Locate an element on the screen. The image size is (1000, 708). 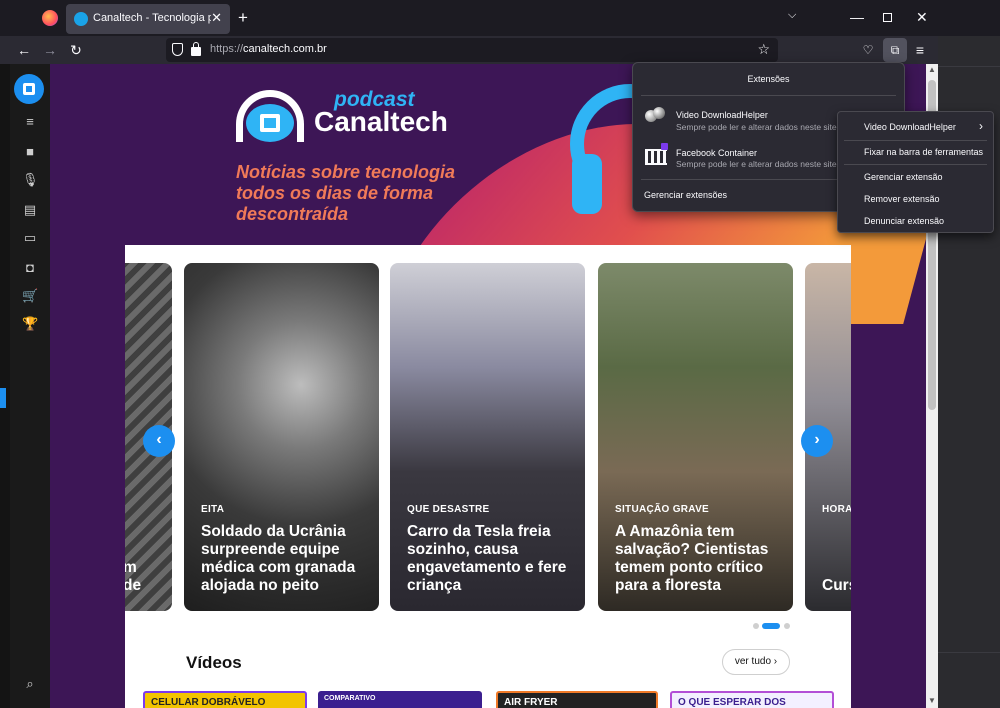
context-menu-title: Video DownloadHelper is located at coordinates (910, 127).